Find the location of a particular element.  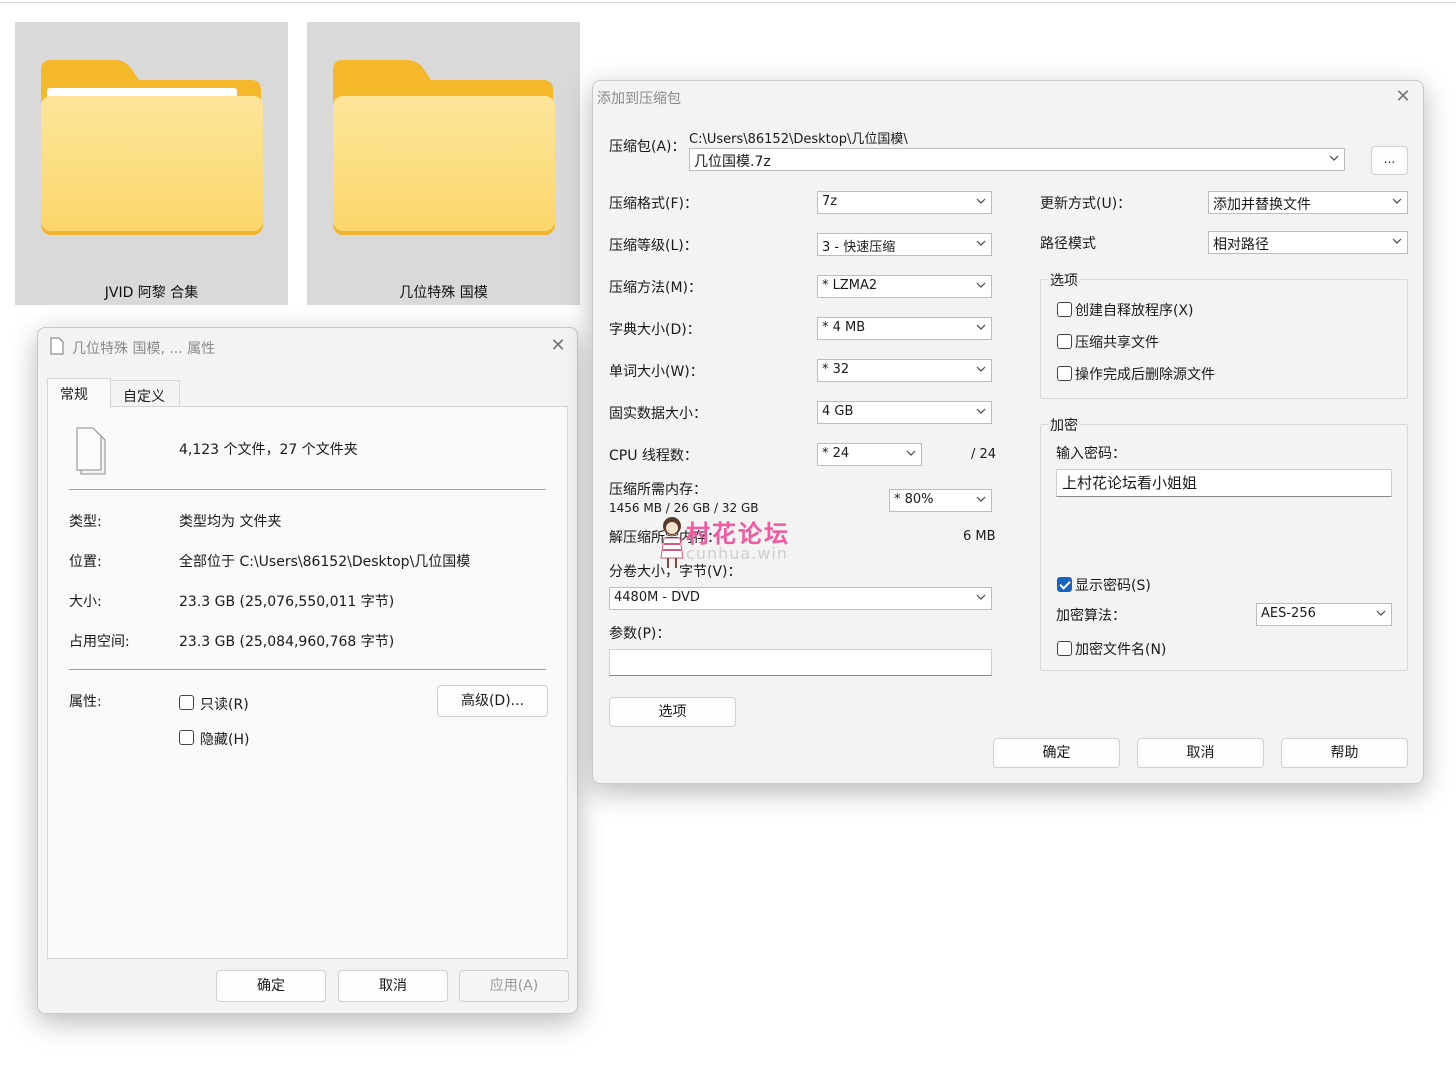

path-mode-label: 路径模式 is located at coordinates (1068, 244).